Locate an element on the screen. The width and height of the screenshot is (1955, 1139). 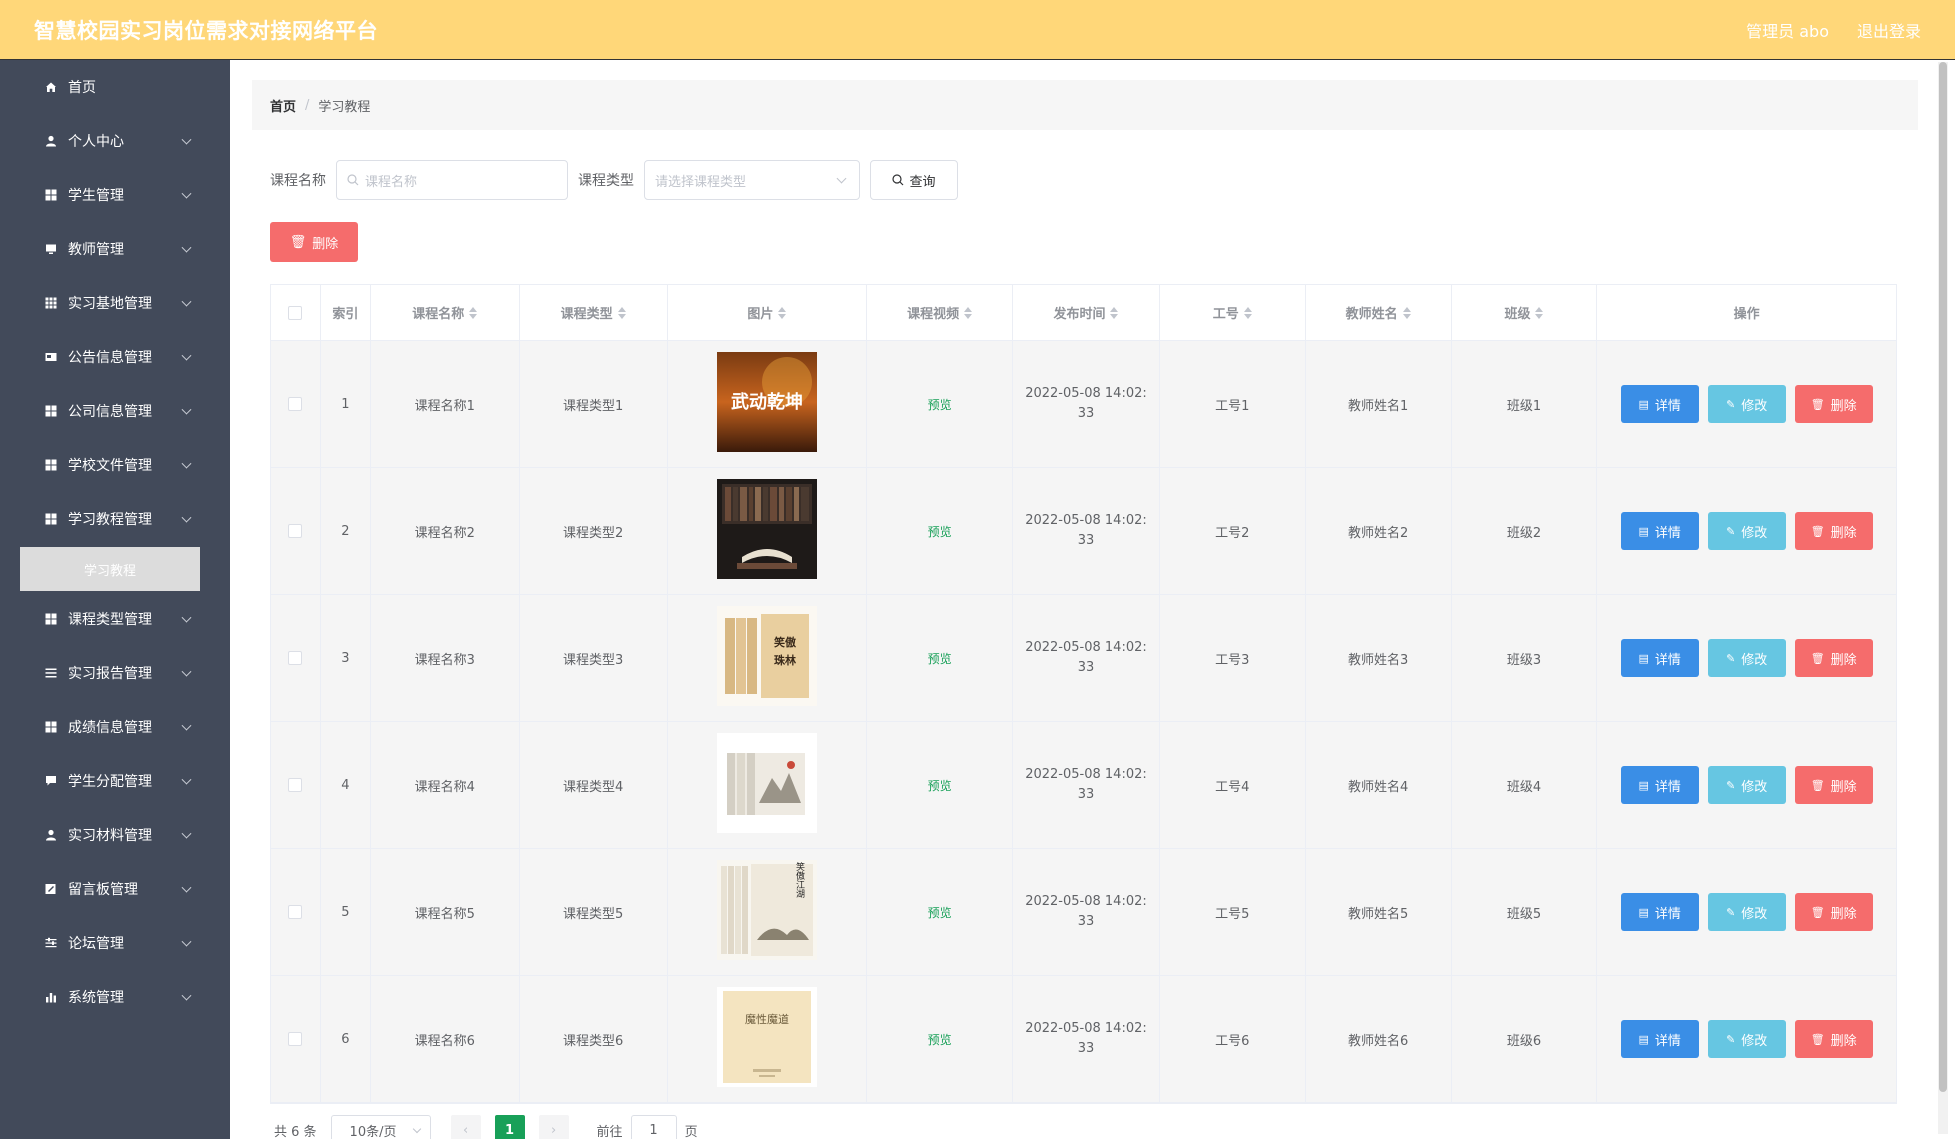
course-type-label: 课程类型 is located at coordinates (606, 181).